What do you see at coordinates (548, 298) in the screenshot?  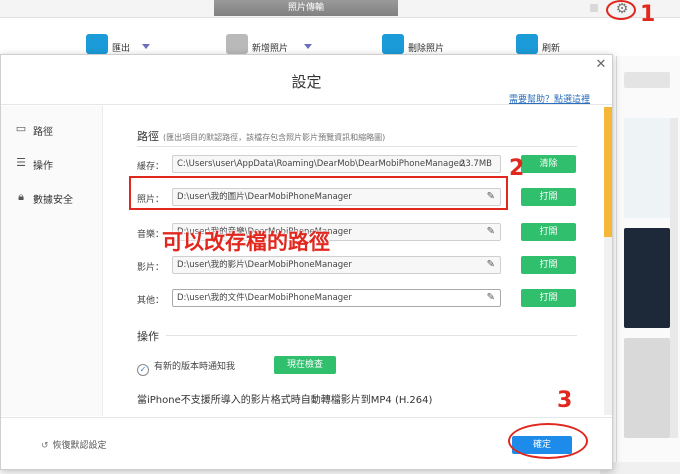 I see `open-other-button: 打開` at bounding box center [548, 298].